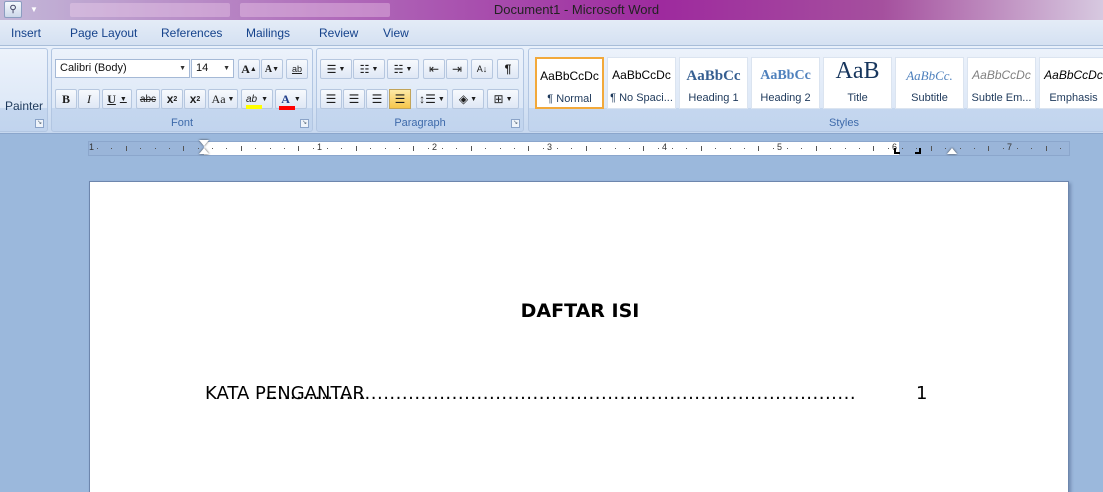 The width and height of the screenshot is (1103, 492). I want to click on right-indent-marker, so click(952, 151).